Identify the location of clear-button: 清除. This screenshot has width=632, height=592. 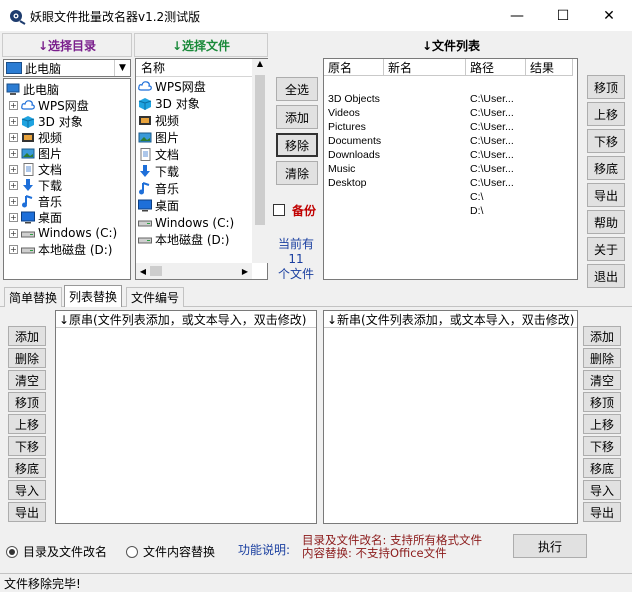
(297, 173).